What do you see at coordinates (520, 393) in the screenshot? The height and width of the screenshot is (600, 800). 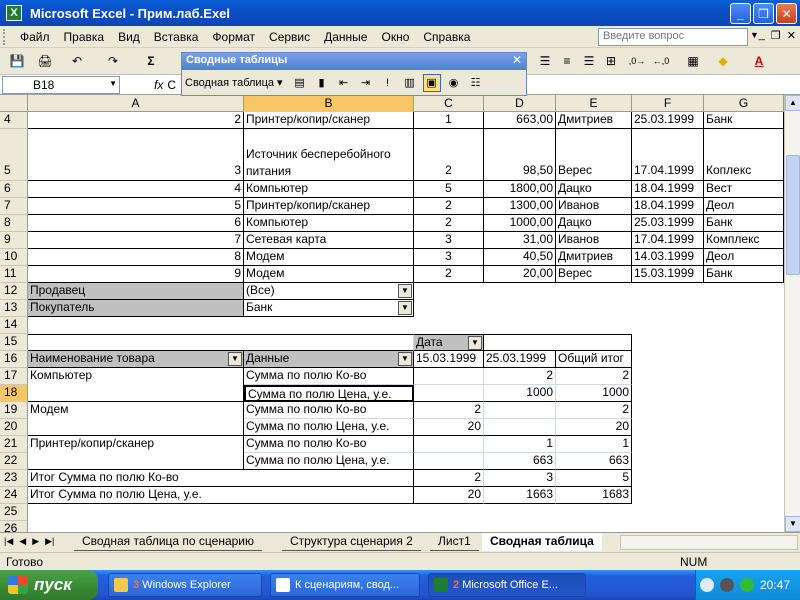 I see `pivot-value: 1000` at bounding box center [520, 393].